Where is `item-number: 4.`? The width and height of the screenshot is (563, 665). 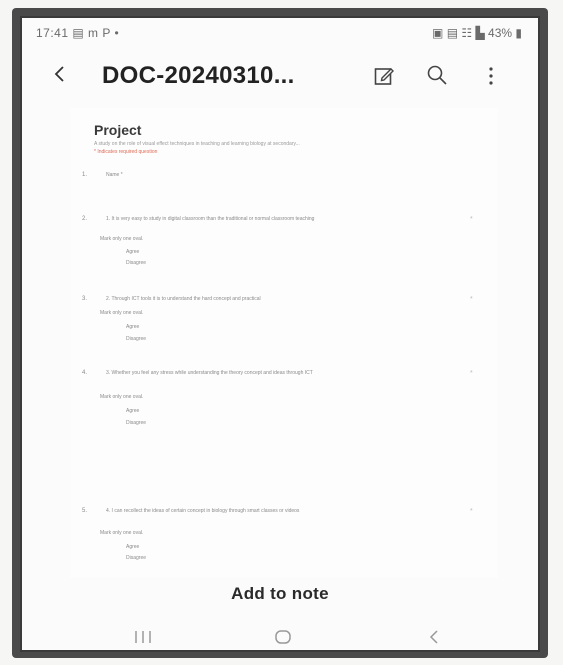 item-number: 4. is located at coordinates (85, 373).